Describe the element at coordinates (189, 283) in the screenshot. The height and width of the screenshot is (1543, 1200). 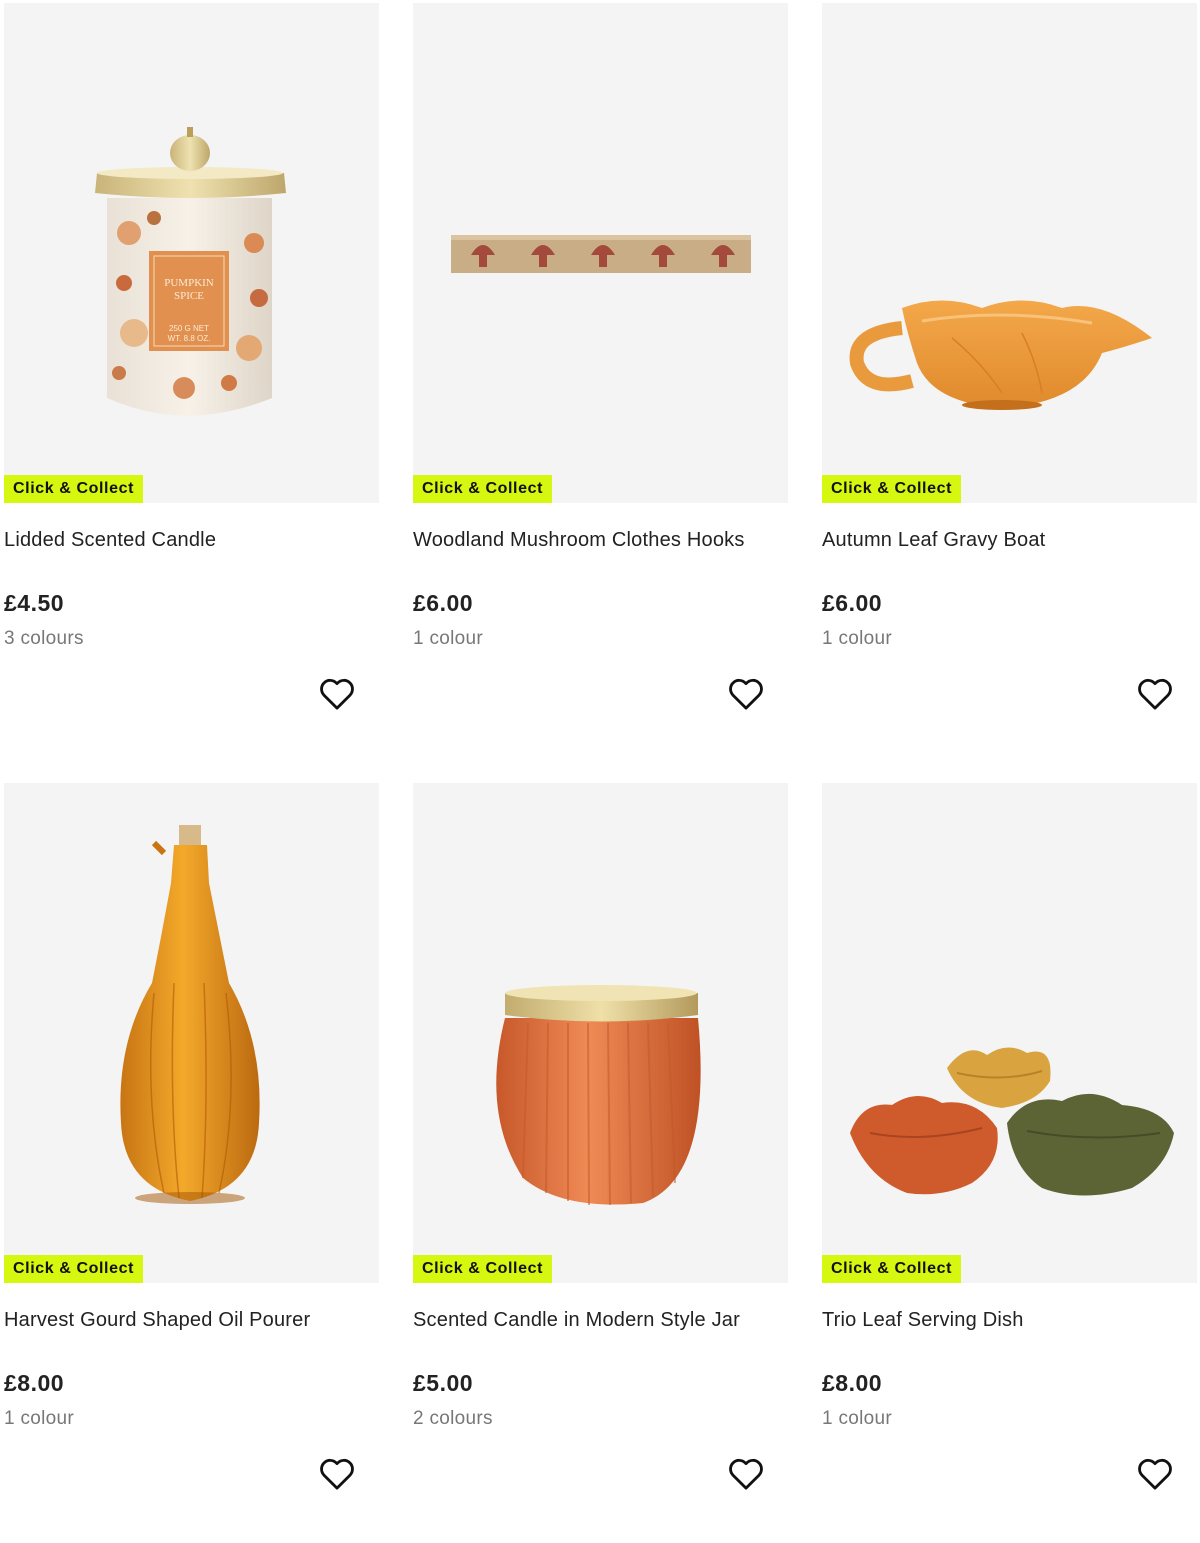
I see `svg-text: PUMPKIN` at that location.